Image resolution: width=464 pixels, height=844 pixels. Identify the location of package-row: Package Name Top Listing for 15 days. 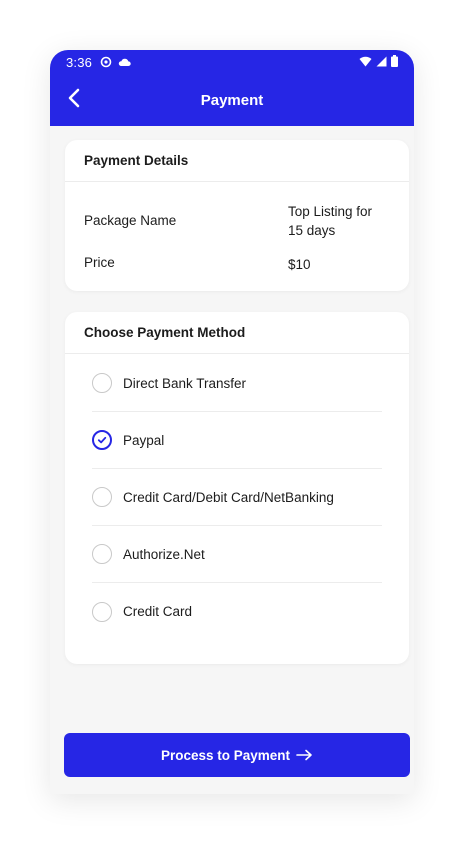
(238, 222).